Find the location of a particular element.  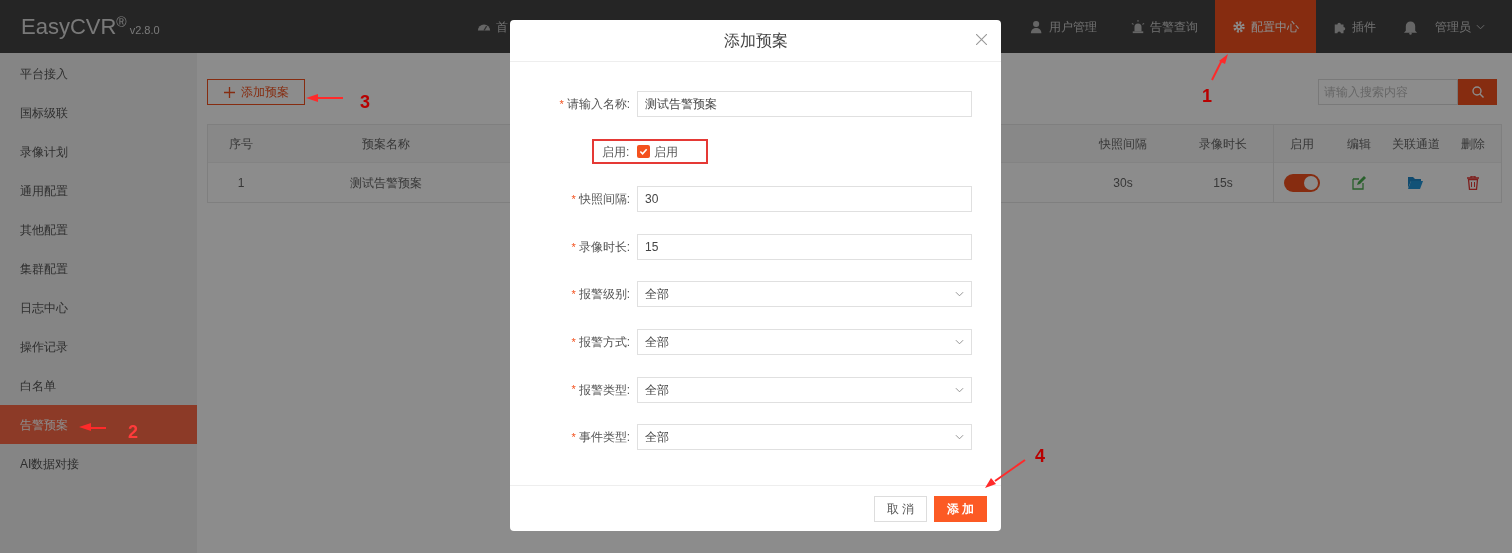

nav-tab: 告警查询 is located at coordinates (1164, 26).